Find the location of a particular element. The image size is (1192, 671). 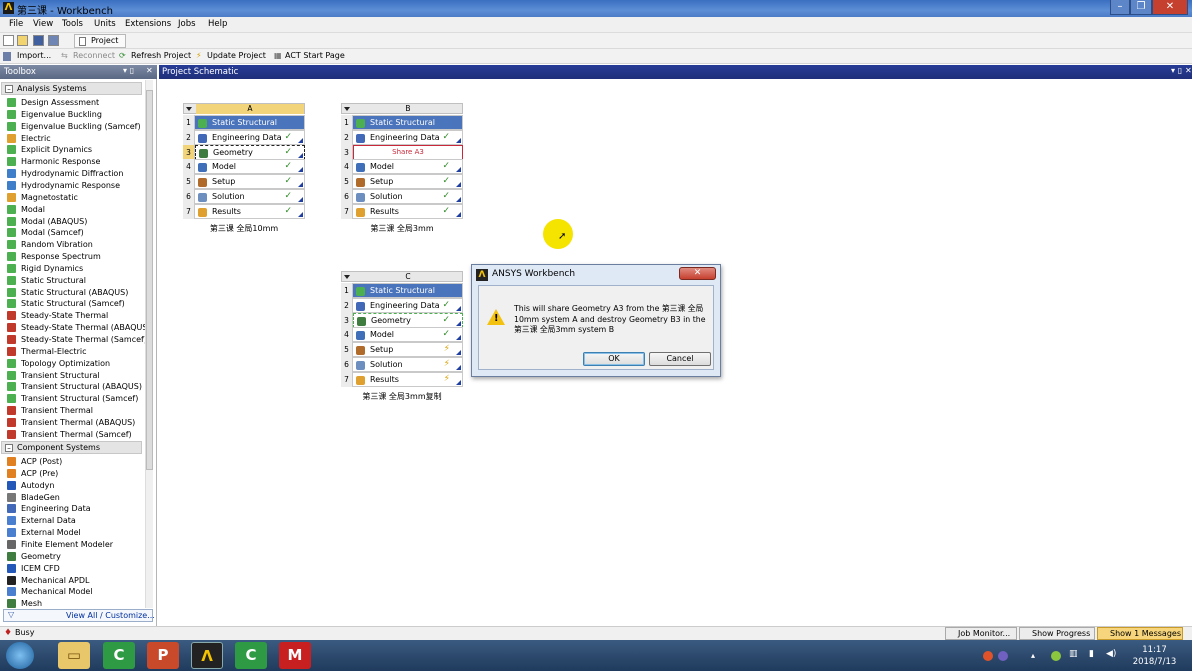

explorer-icon: ▭ is located at coordinates (74, 655).